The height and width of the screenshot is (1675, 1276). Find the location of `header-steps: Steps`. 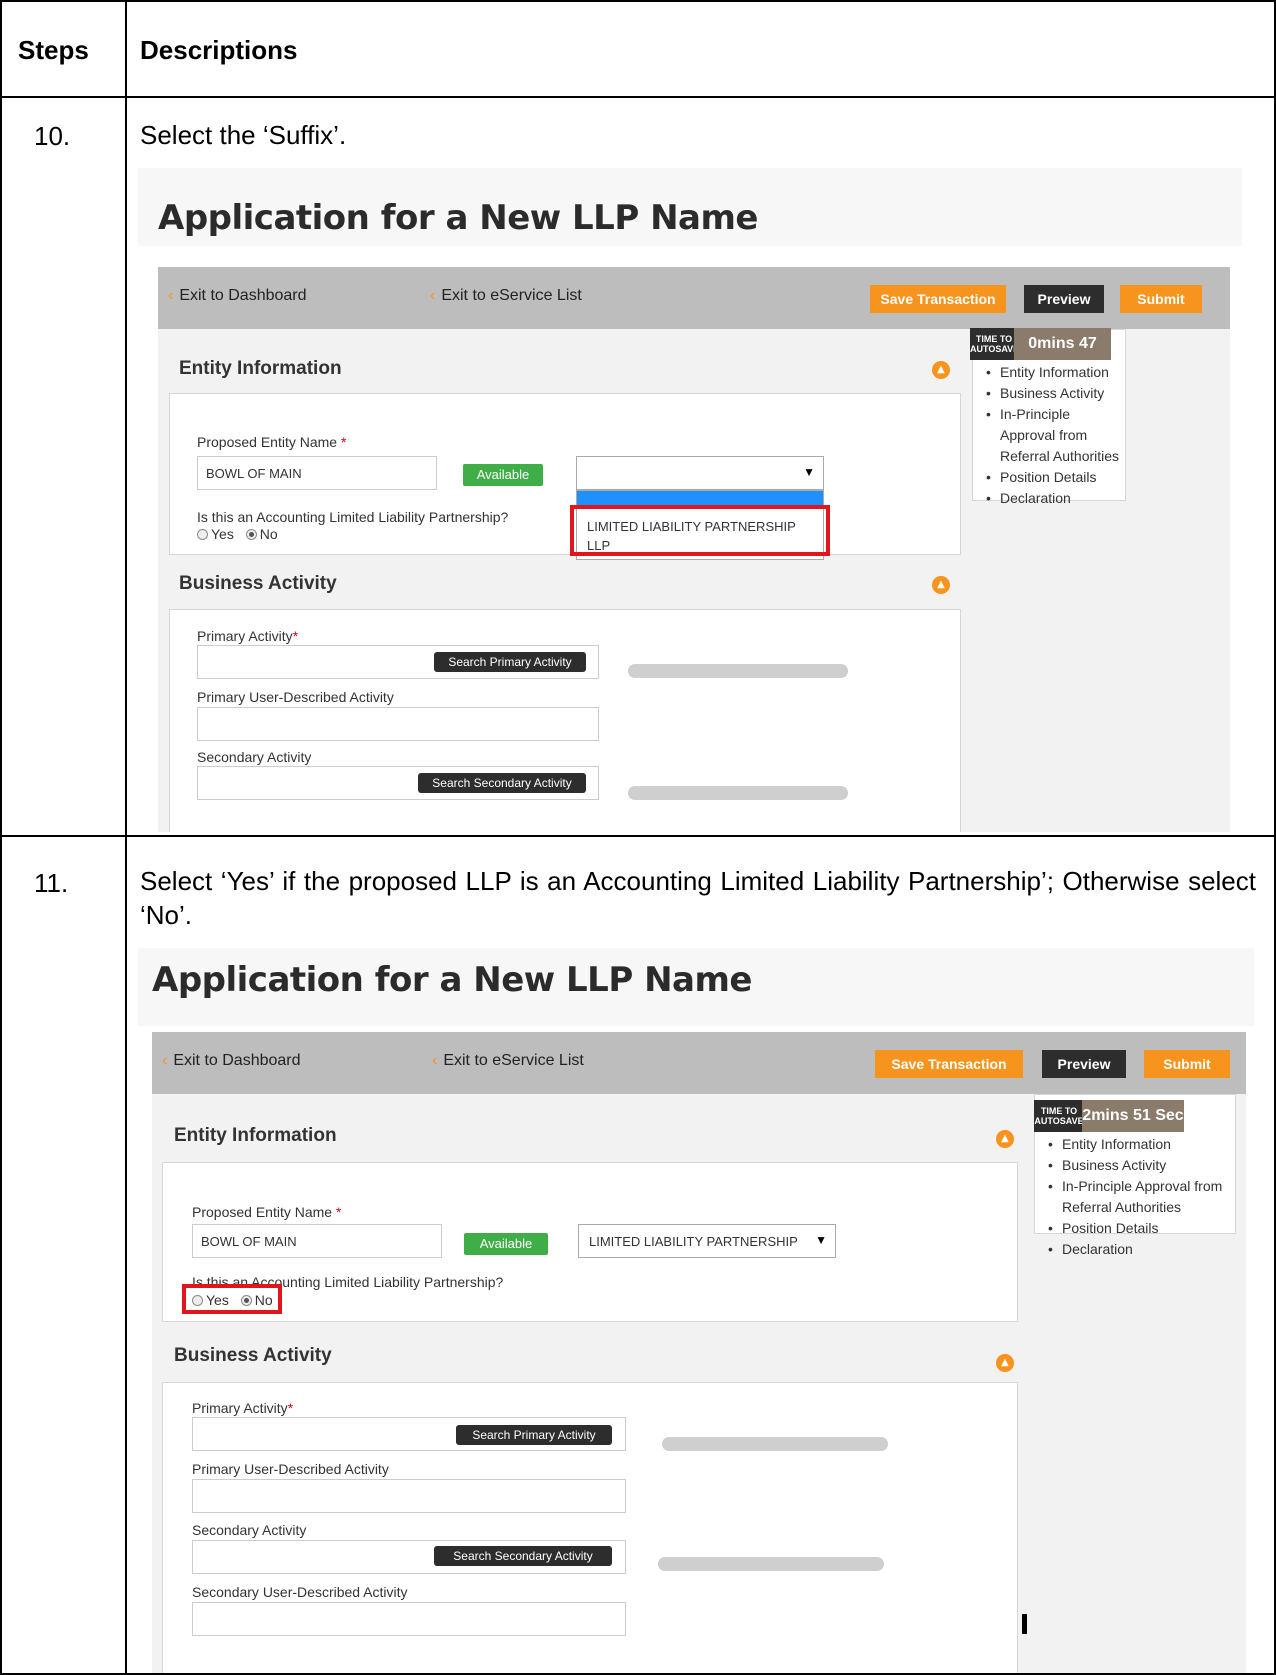

header-steps: Steps is located at coordinates (53, 50).